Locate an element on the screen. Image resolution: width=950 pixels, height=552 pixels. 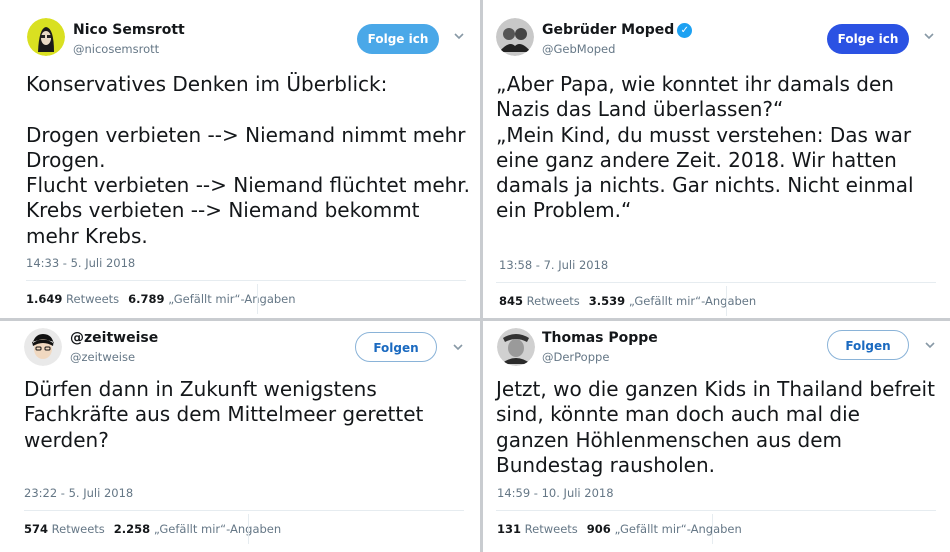
grid-divider-vertical is located at coordinates (481, 276).